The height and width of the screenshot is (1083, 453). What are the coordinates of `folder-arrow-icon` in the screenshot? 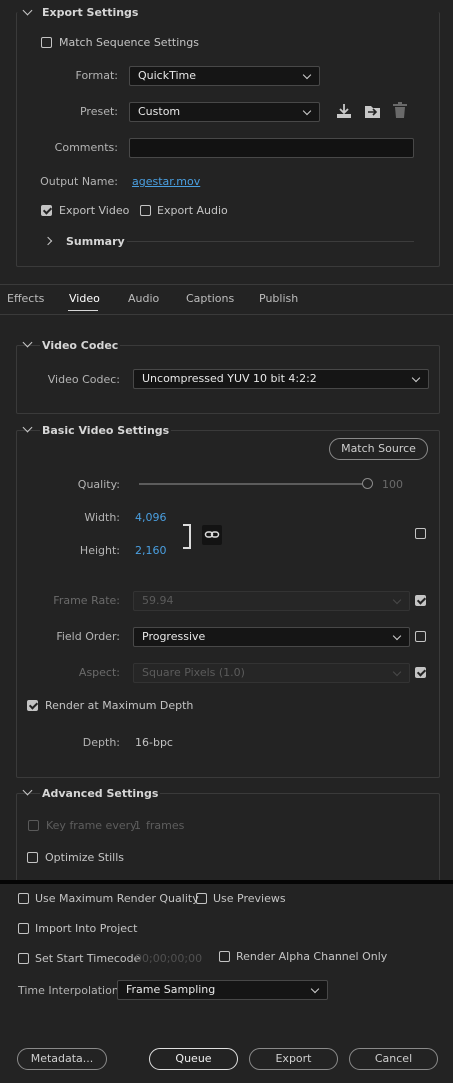 It's located at (373, 111).